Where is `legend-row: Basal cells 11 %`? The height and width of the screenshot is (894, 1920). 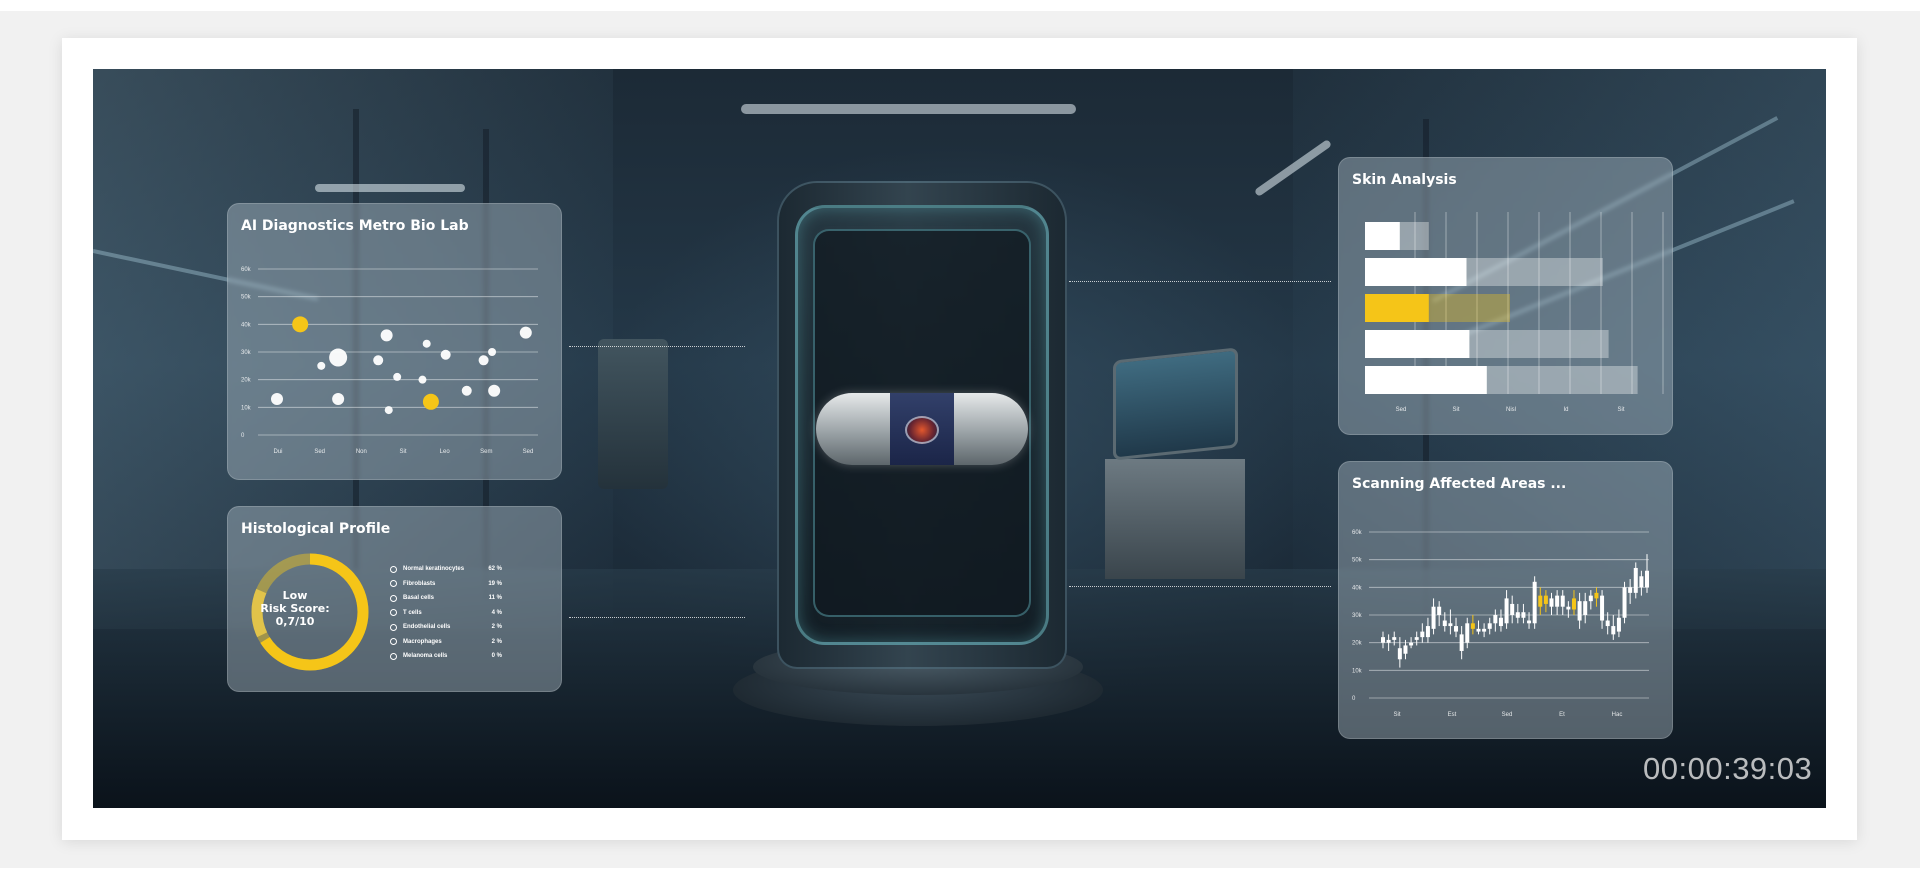 legend-row: Basal cells 11 % is located at coordinates (446, 598).